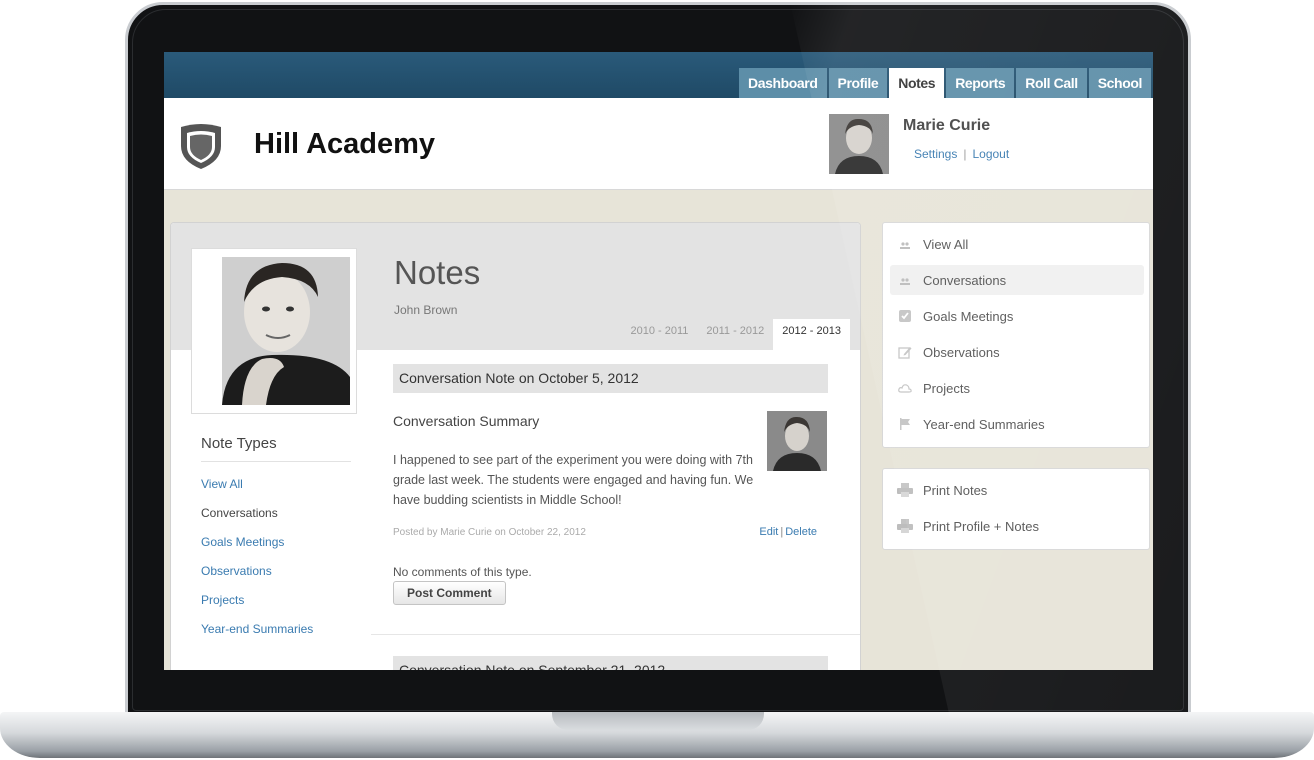 This screenshot has width=1314, height=760. Describe the element at coordinates (276, 629) in the screenshot. I see `note-type-year-end-summaries: Year-end Summaries` at that location.